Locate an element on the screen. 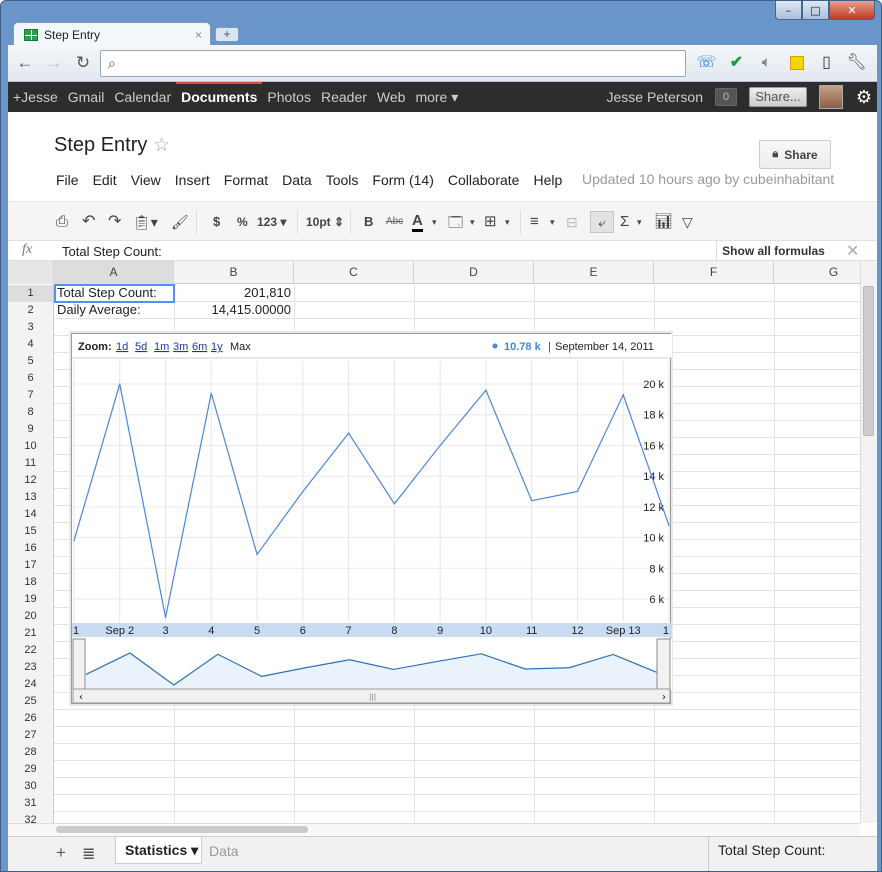 This screenshot has height=872, width=882. gbar-link-web: Web is located at coordinates (391, 97).